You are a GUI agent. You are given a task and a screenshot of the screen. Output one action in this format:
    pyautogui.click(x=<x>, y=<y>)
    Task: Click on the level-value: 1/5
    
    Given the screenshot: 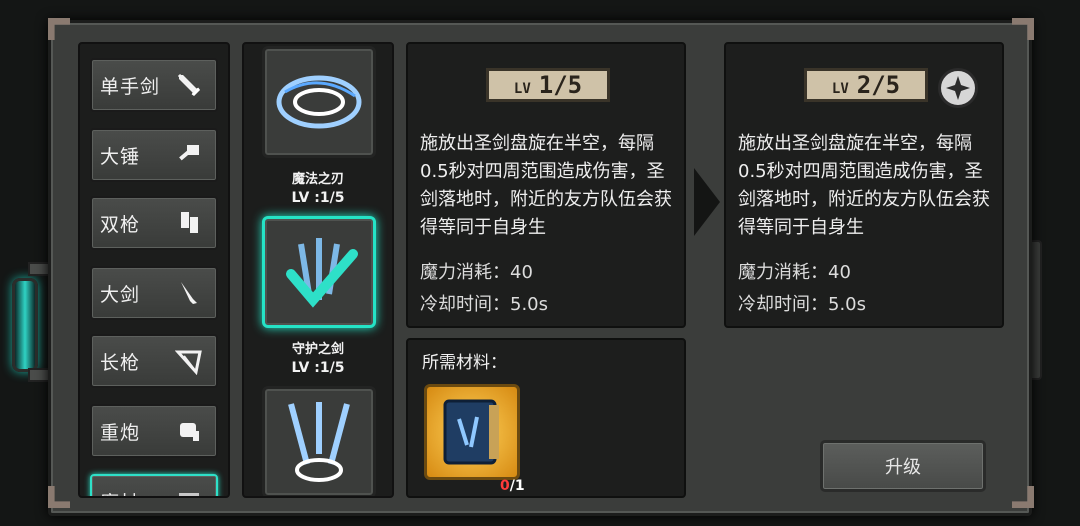 What is the action you would take?
    pyautogui.click(x=560, y=85)
    